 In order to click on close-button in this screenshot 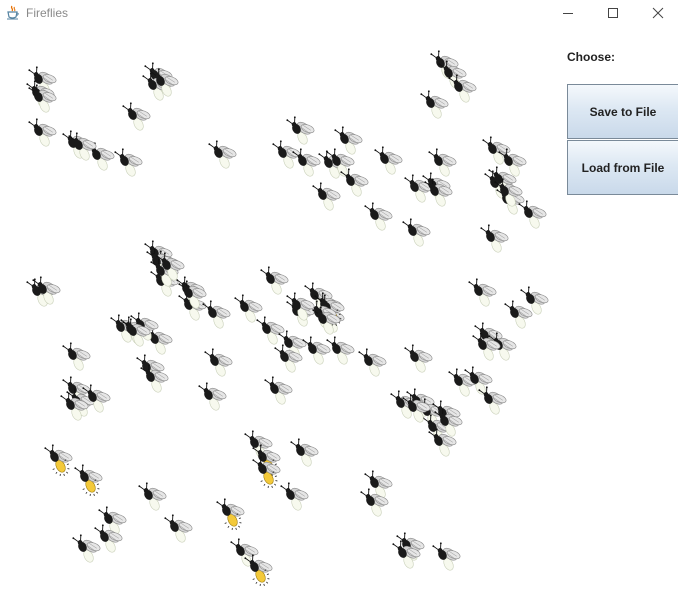, I will do `click(656, 13)`.